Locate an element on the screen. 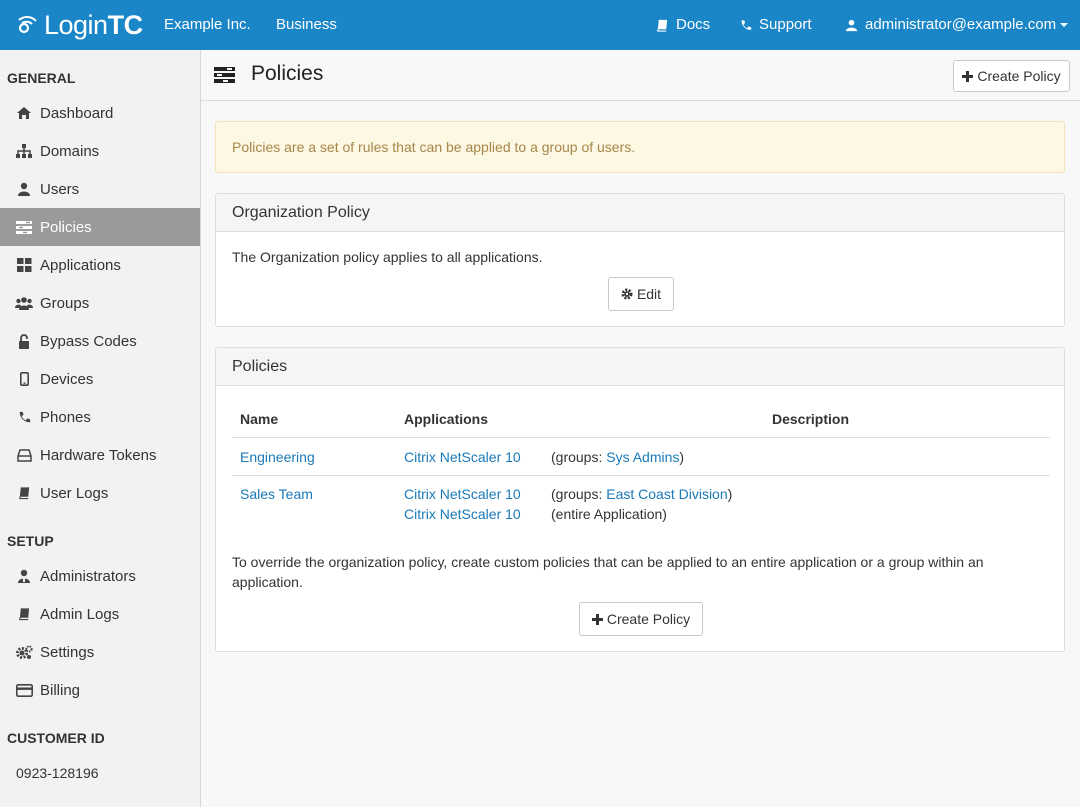  sidebar-item-label: Domains is located at coordinates (70, 151).